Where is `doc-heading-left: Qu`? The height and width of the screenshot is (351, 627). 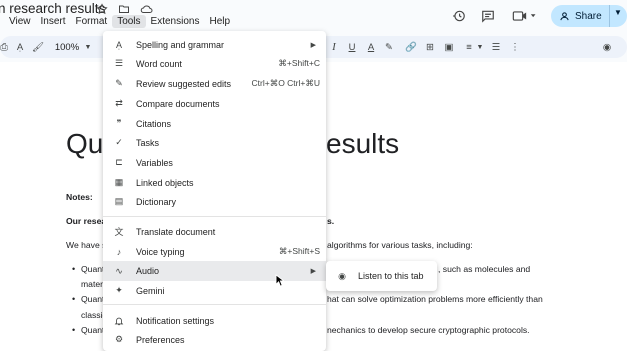 doc-heading-left: Qu is located at coordinates (85, 143).